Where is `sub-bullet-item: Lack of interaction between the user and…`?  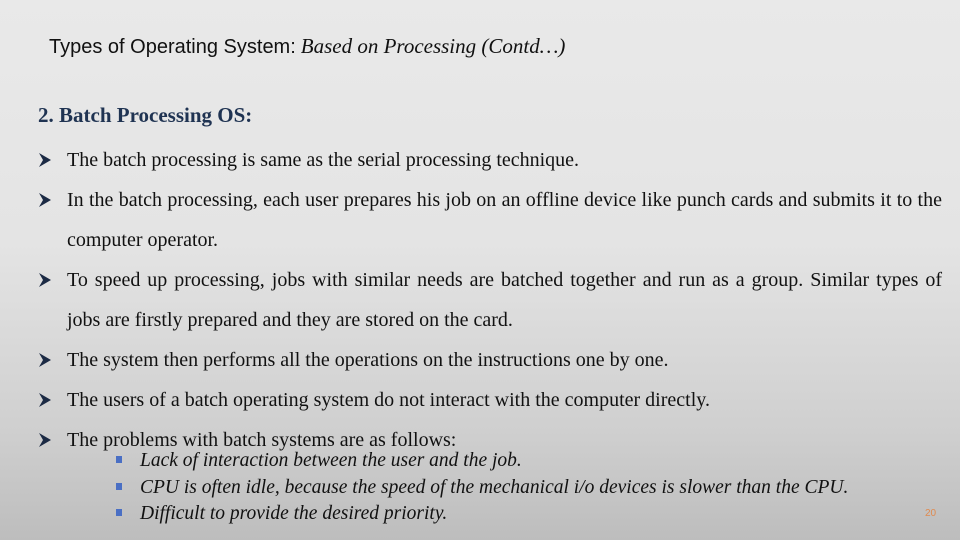 sub-bullet-item: Lack of interaction between the user and… is located at coordinates (480, 461).